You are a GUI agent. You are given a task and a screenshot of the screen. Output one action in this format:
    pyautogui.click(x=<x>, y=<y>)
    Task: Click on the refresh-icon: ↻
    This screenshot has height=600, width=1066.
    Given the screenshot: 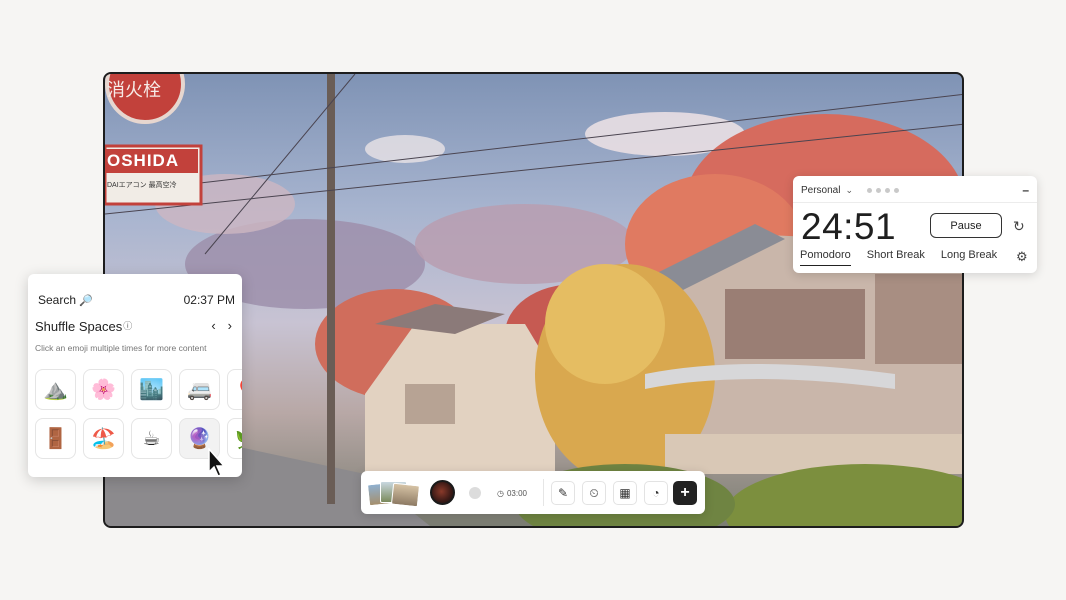 What is the action you would take?
    pyautogui.click(x=1019, y=226)
    